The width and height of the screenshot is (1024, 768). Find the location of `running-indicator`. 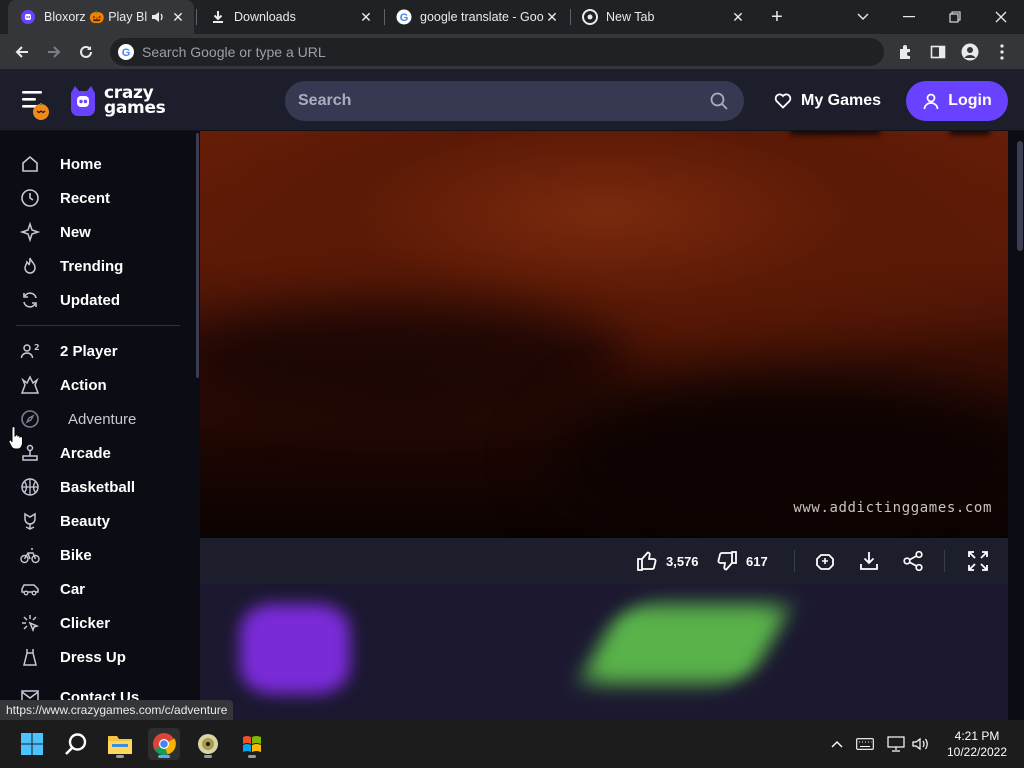

running-indicator is located at coordinates (208, 756).